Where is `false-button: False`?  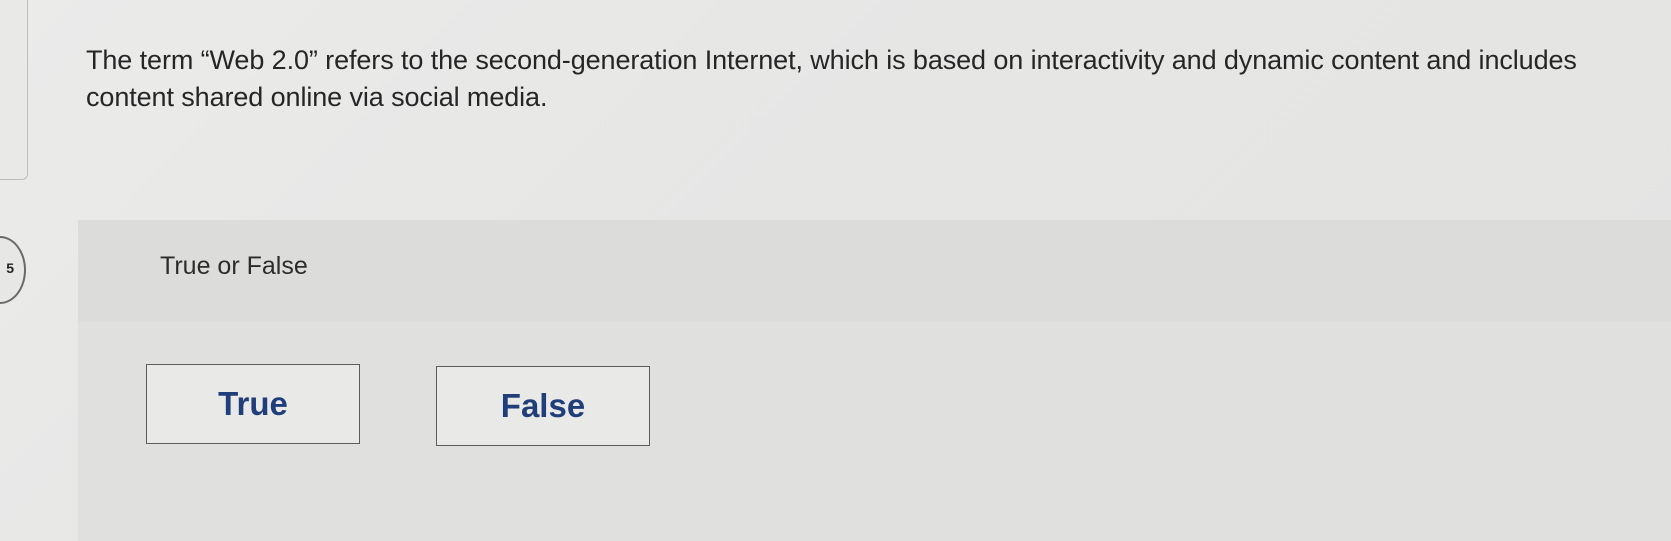 false-button: False is located at coordinates (543, 406).